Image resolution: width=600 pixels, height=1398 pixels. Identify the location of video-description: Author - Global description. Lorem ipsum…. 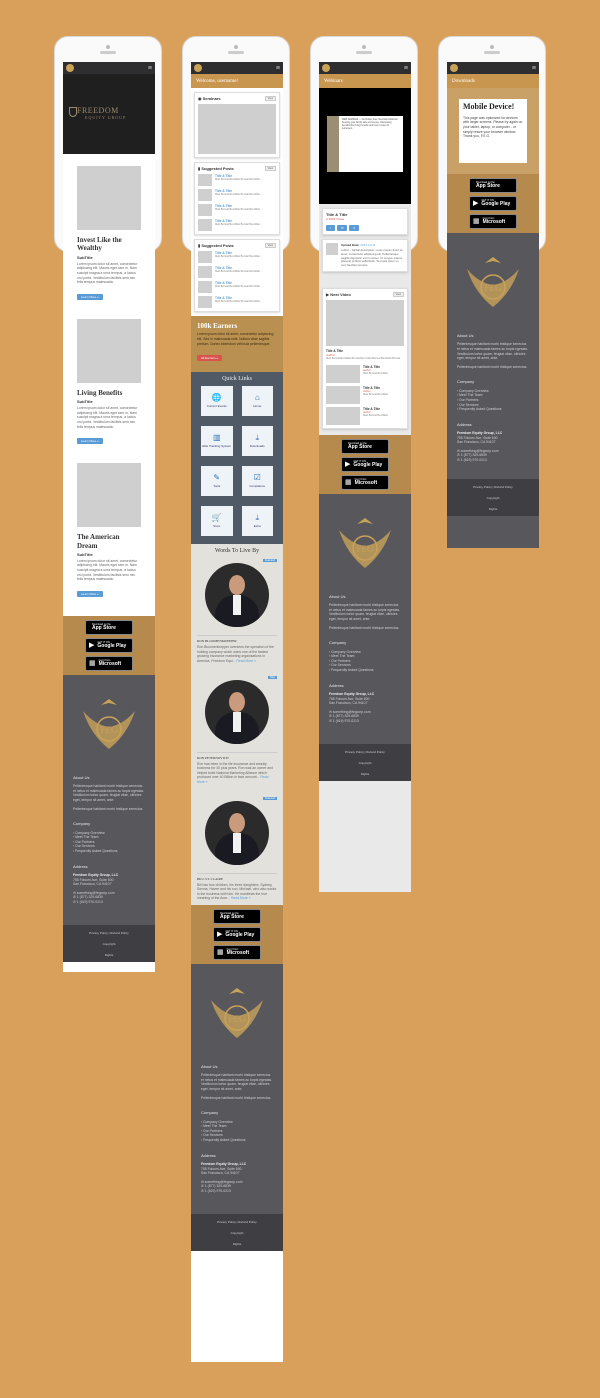
(372, 258).